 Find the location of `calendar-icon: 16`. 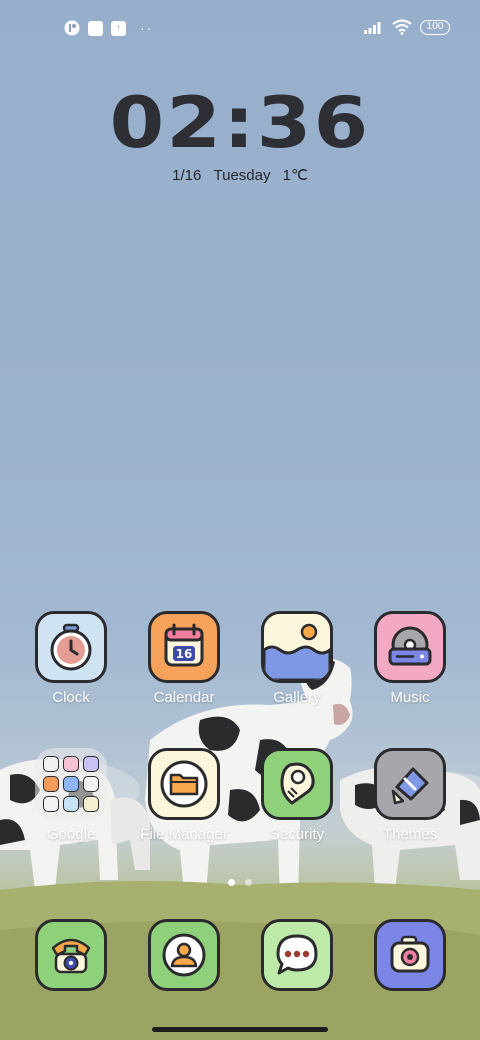

calendar-icon: 16 is located at coordinates (184, 647).